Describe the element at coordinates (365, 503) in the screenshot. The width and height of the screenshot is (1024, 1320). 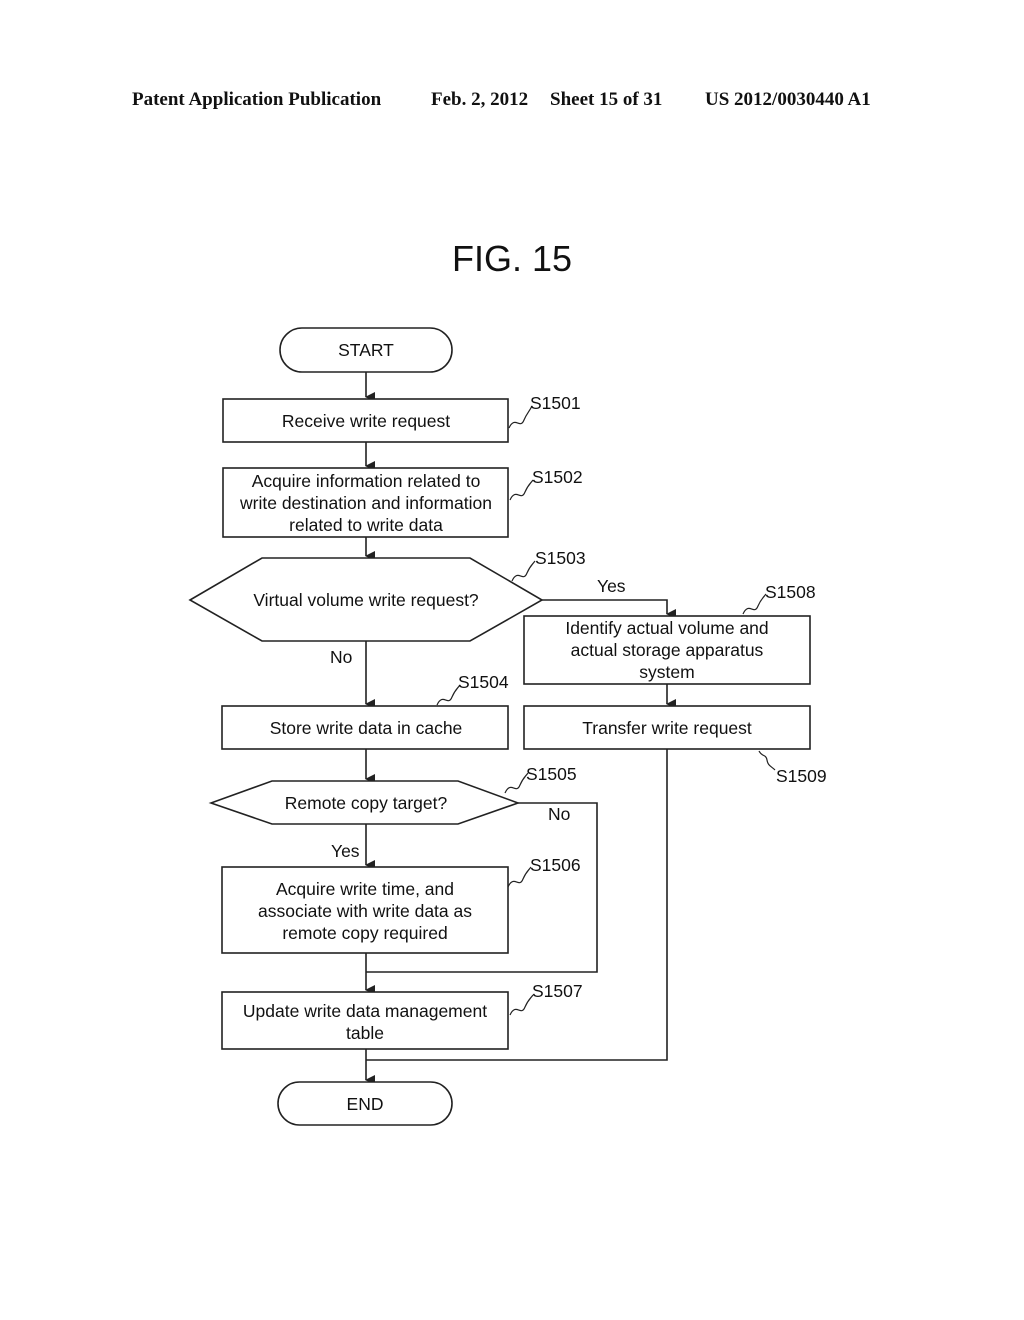
I see `step-s1502-line-2: write destination and information` at that location.